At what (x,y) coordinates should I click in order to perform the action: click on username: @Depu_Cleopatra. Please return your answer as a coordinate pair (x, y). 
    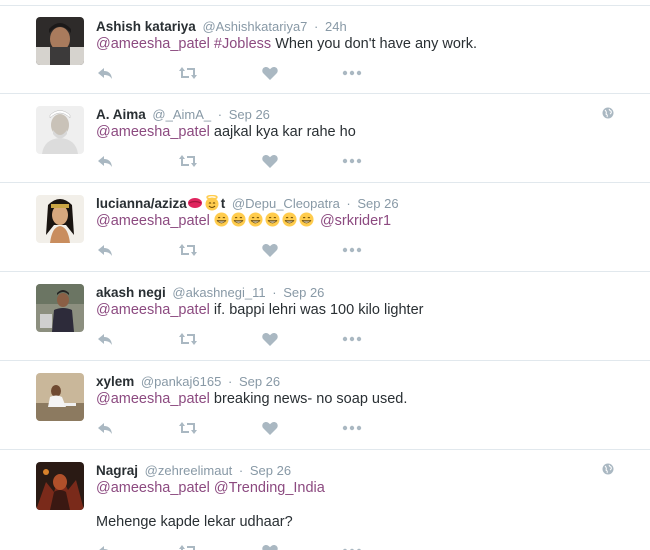
    Looking at the image, I should click on (286, 203).